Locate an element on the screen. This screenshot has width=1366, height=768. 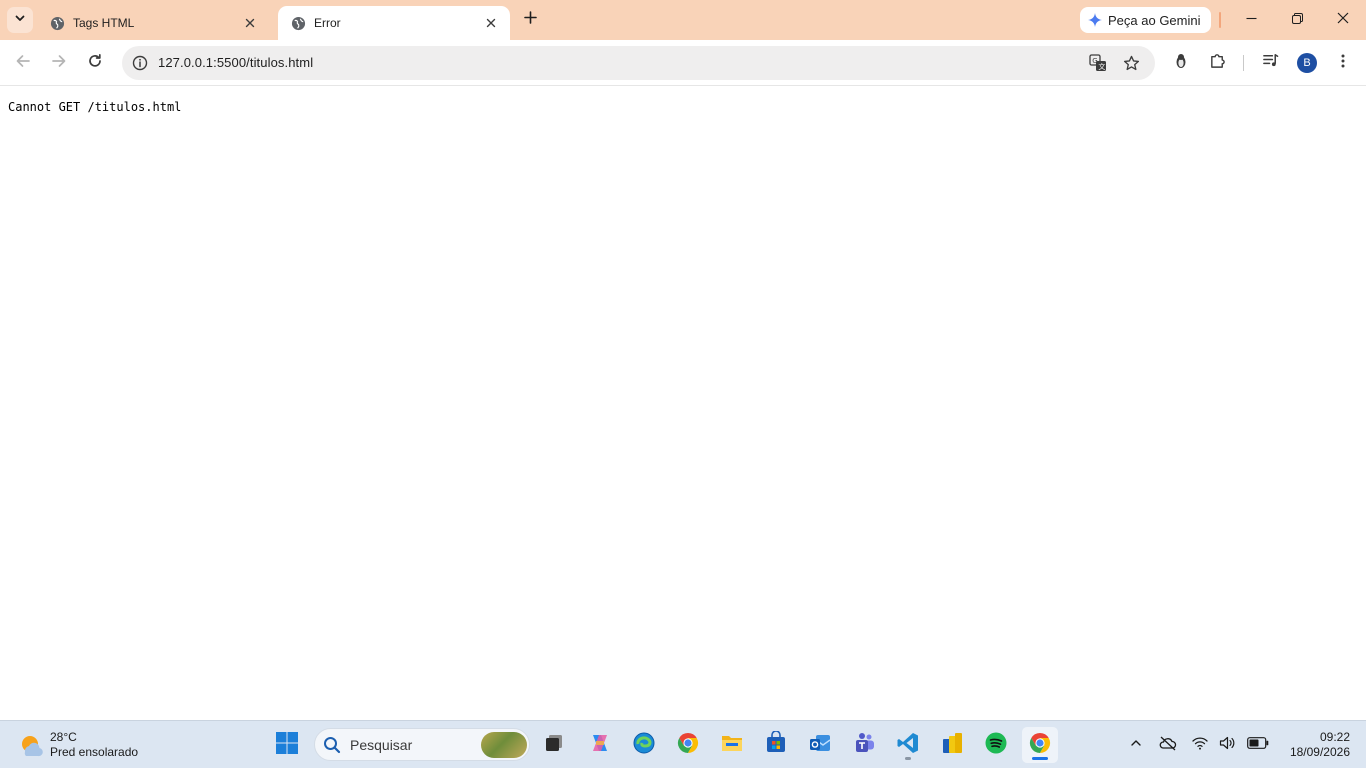
volume-control is located at coordinates (1228, 745).